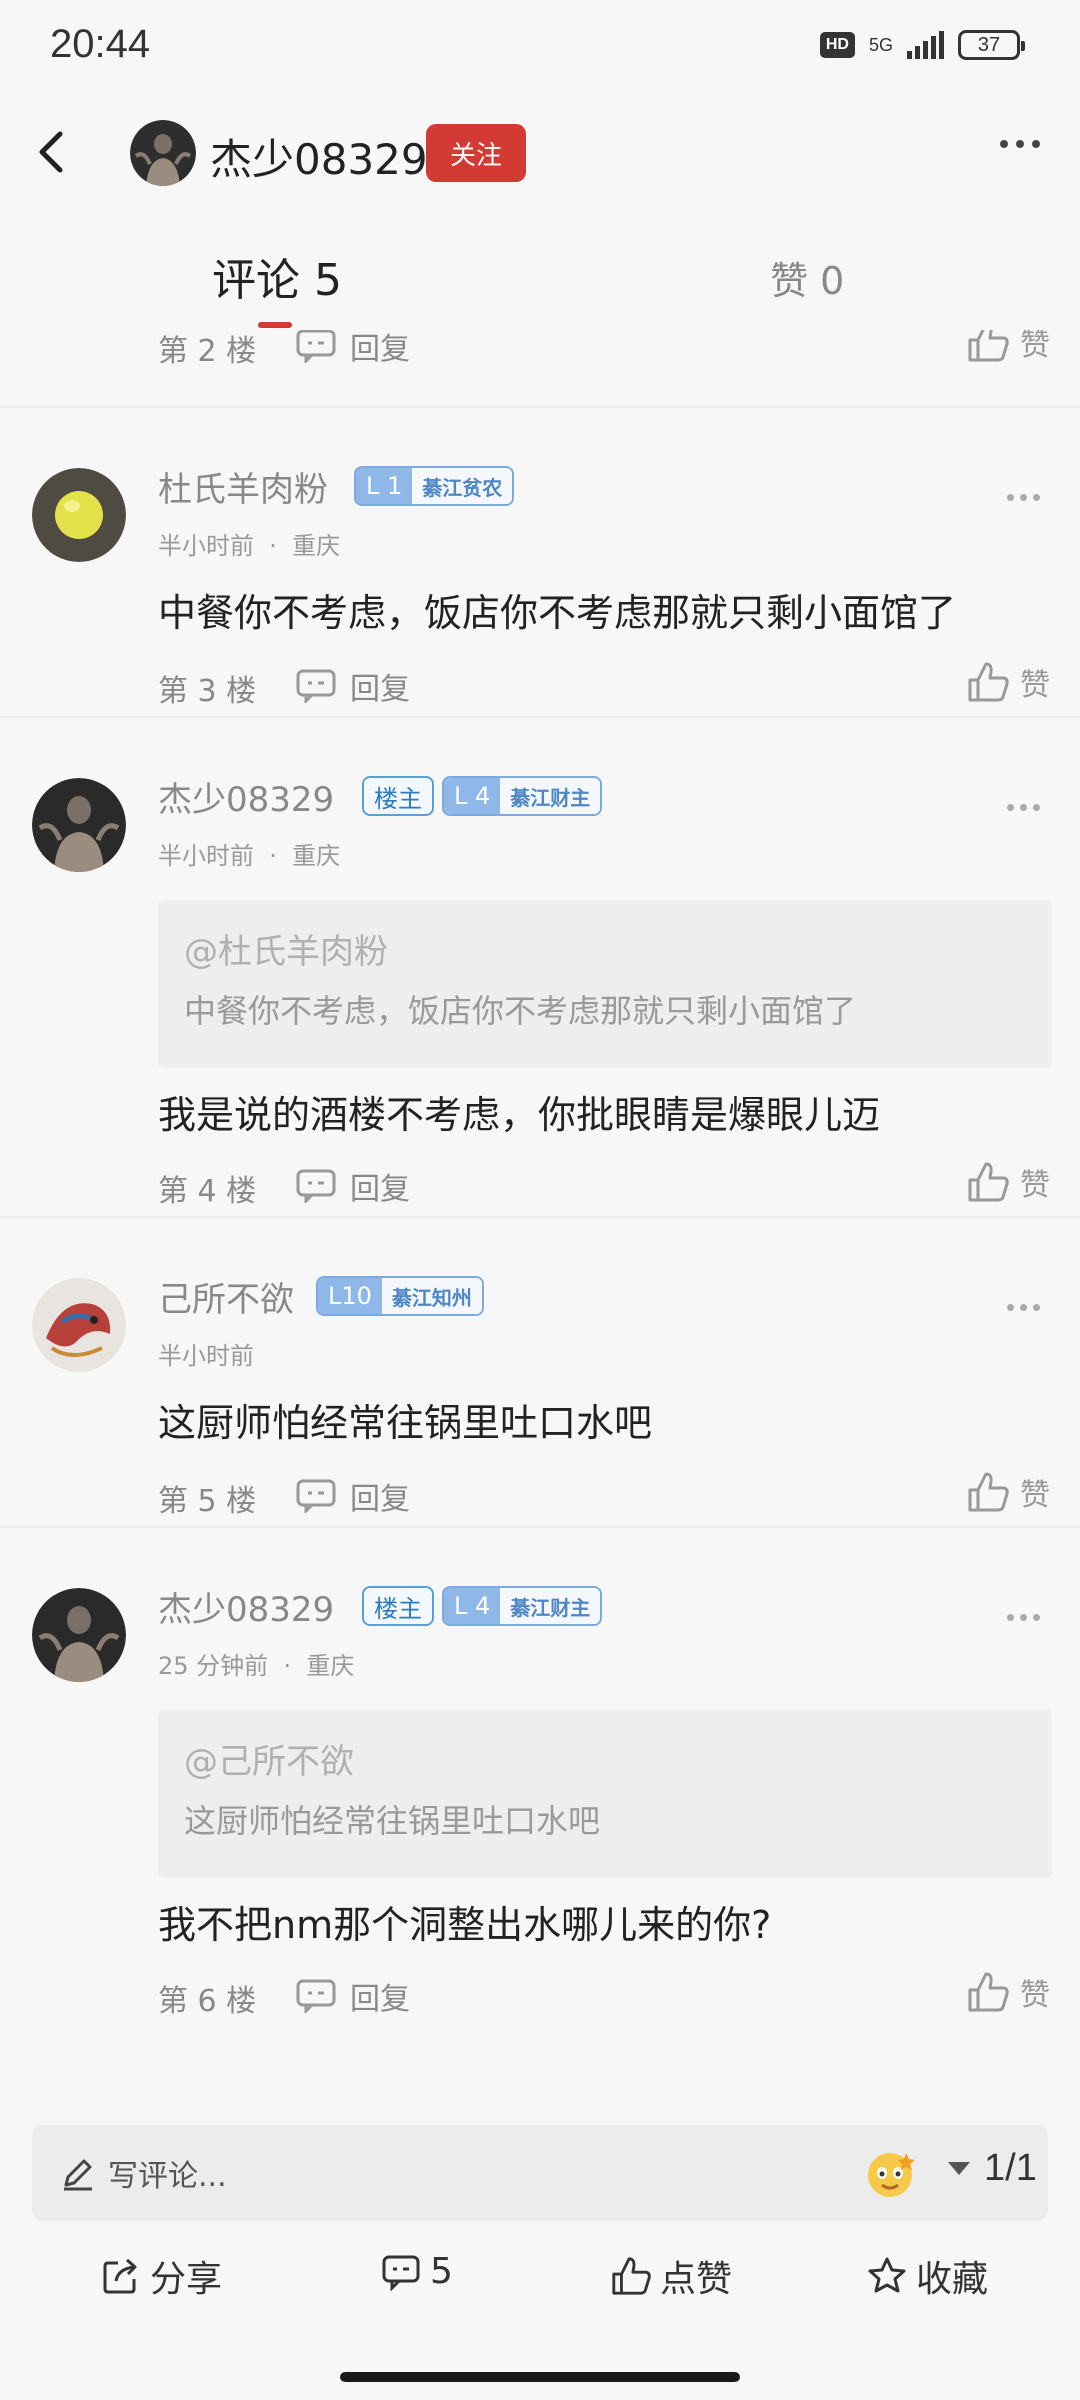 Image resolution: width=1080 pixels, height=2400 pixels. I want to click on comments-button: 5, so click(416, 2271).